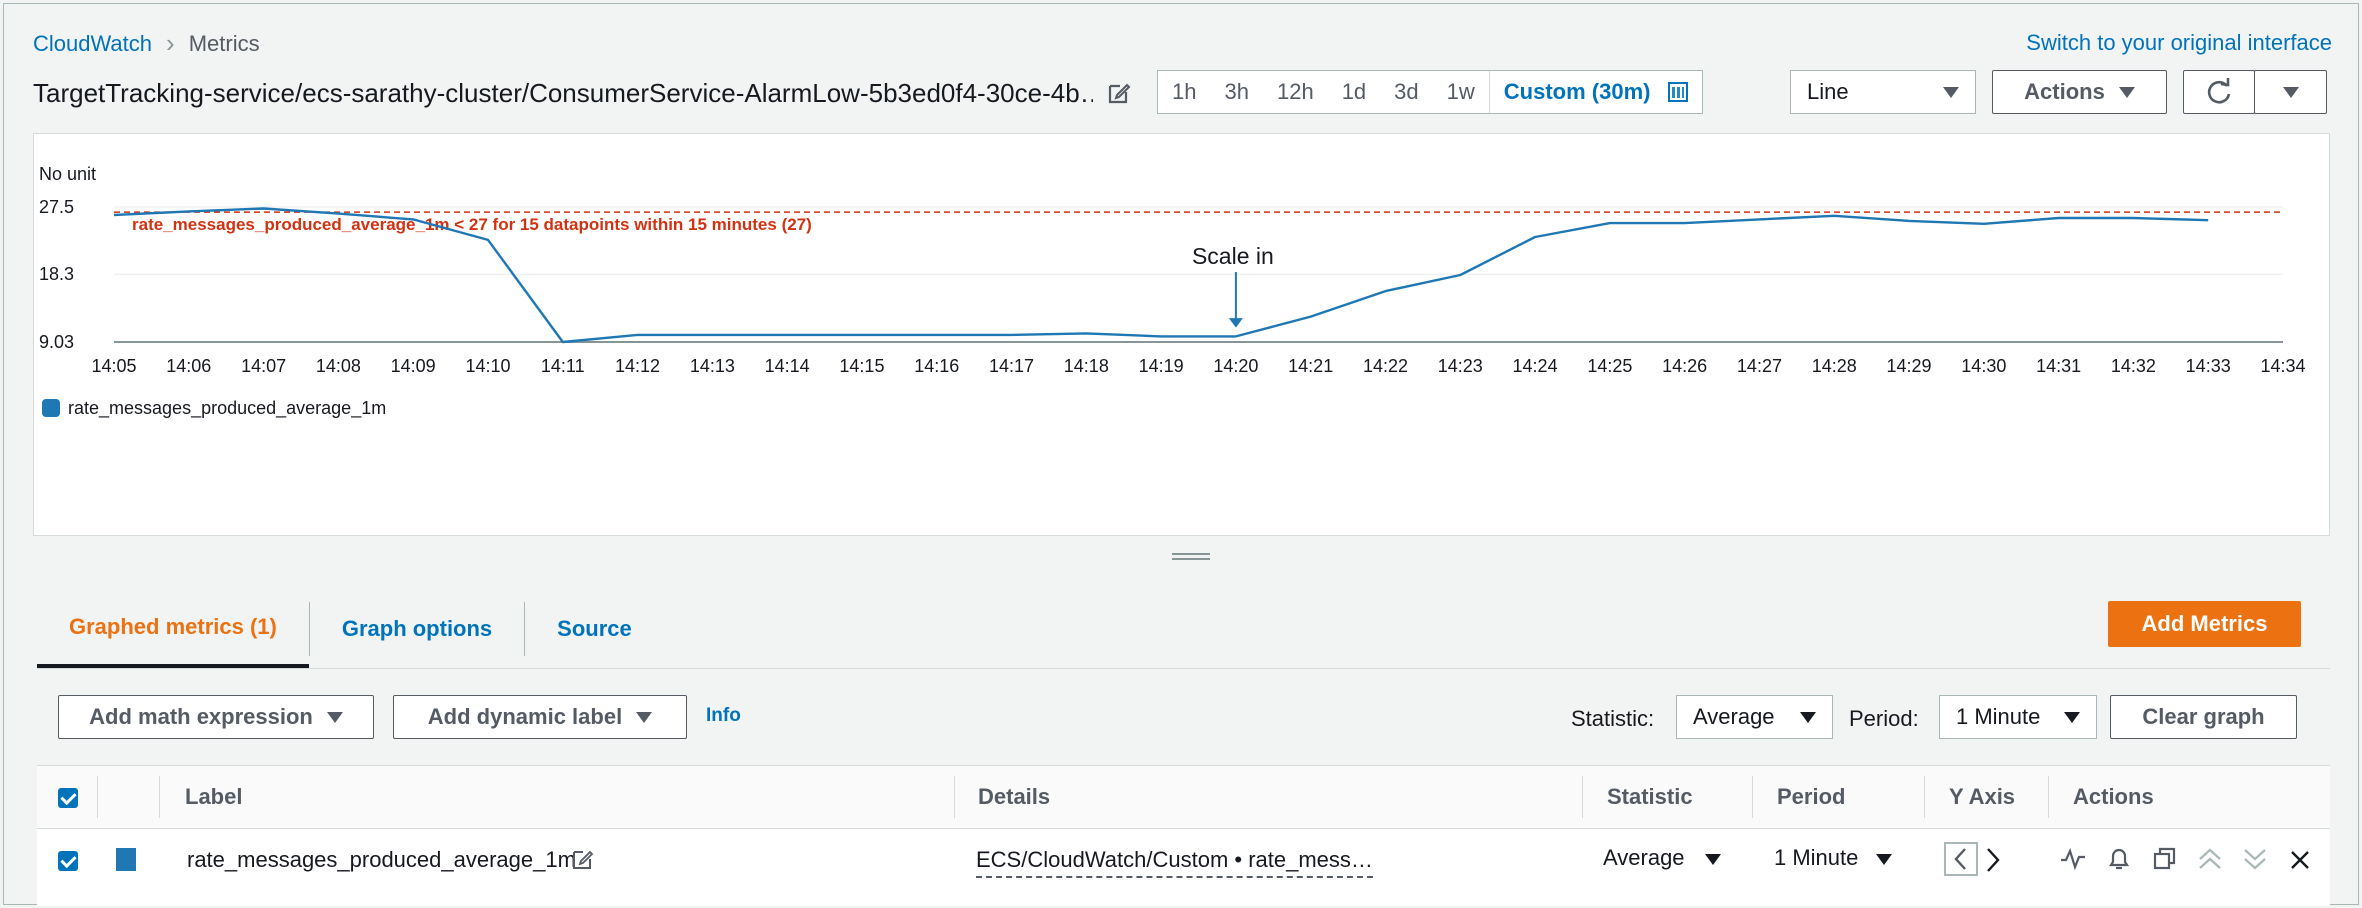 This screenshot has height=908, width=2362. I want to click on period-select: 1 Minute, so click(2018, 717).